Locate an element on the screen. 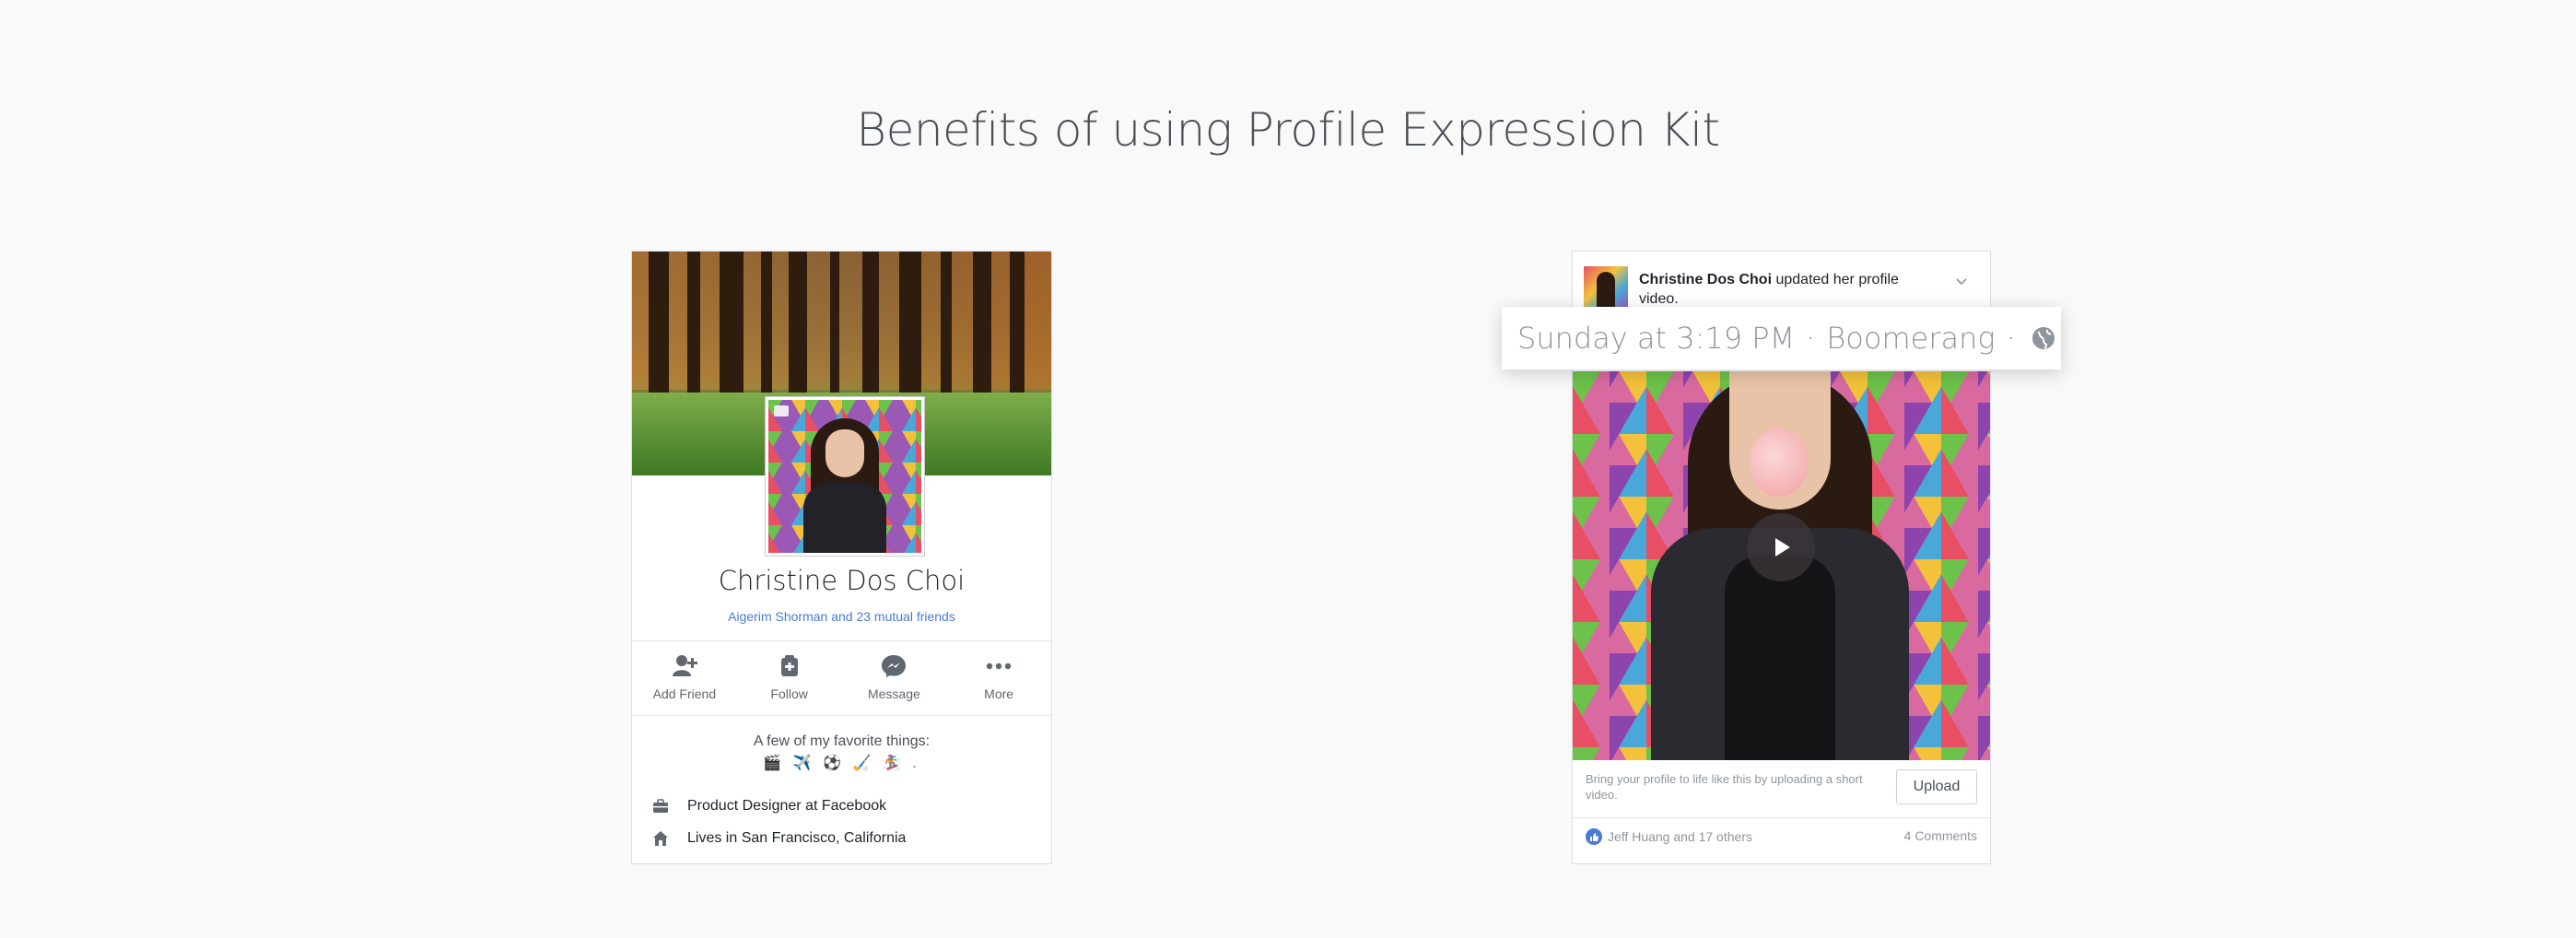  add-friend-label: Add Friend is located at coordinates (684, 693).